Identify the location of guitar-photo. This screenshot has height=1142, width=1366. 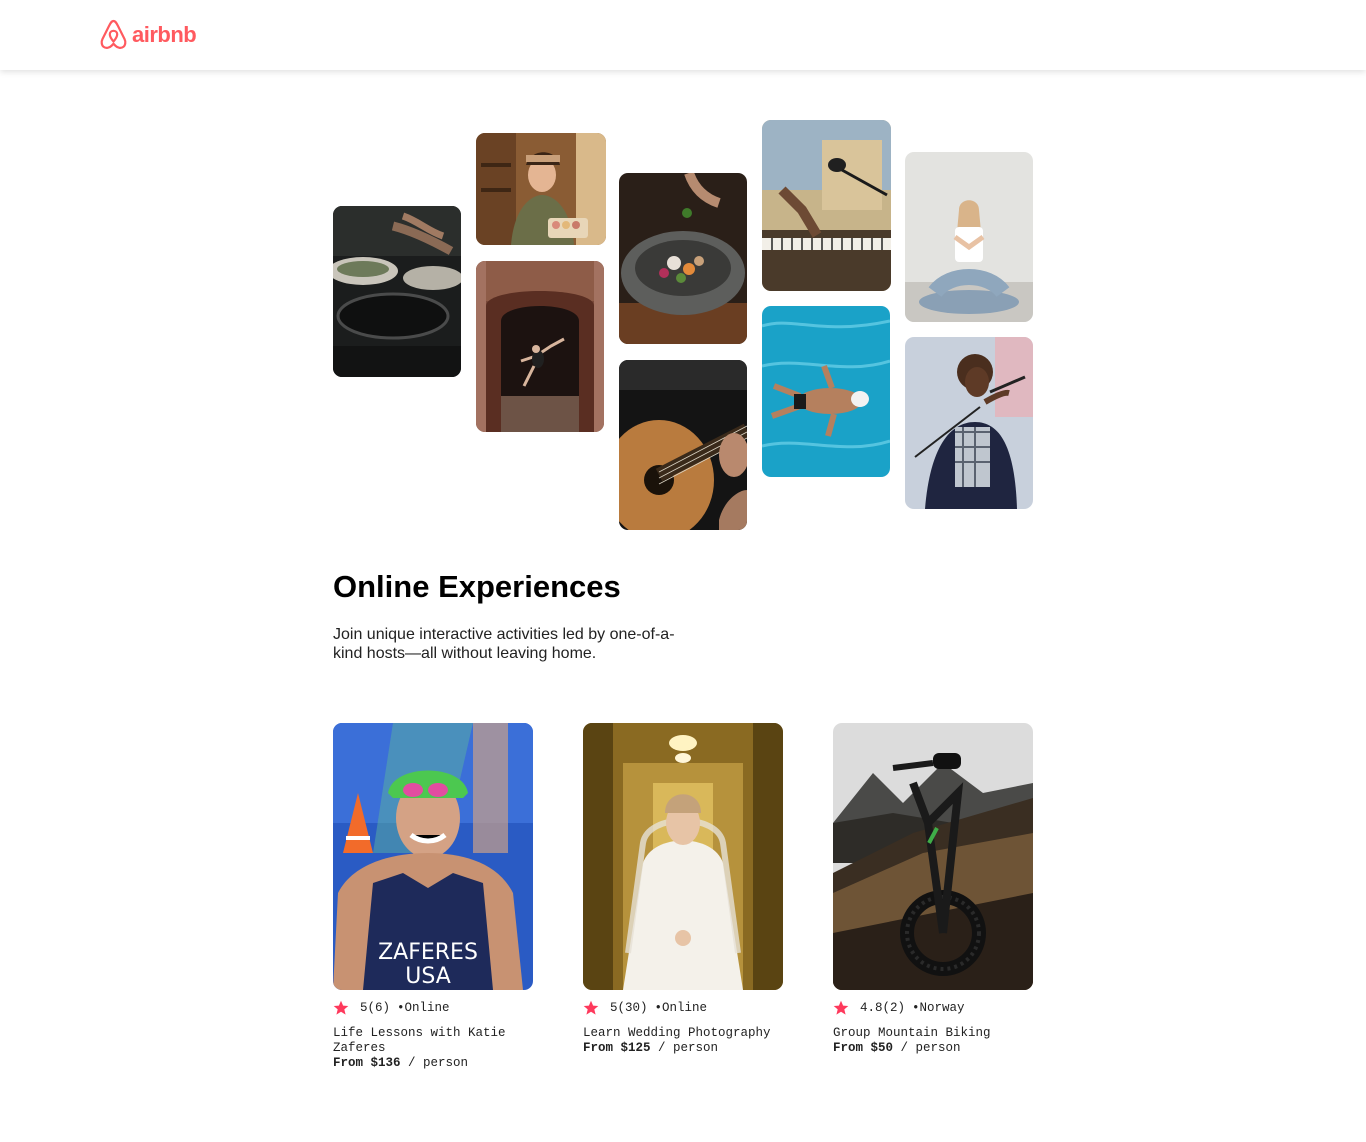
(683, 445).